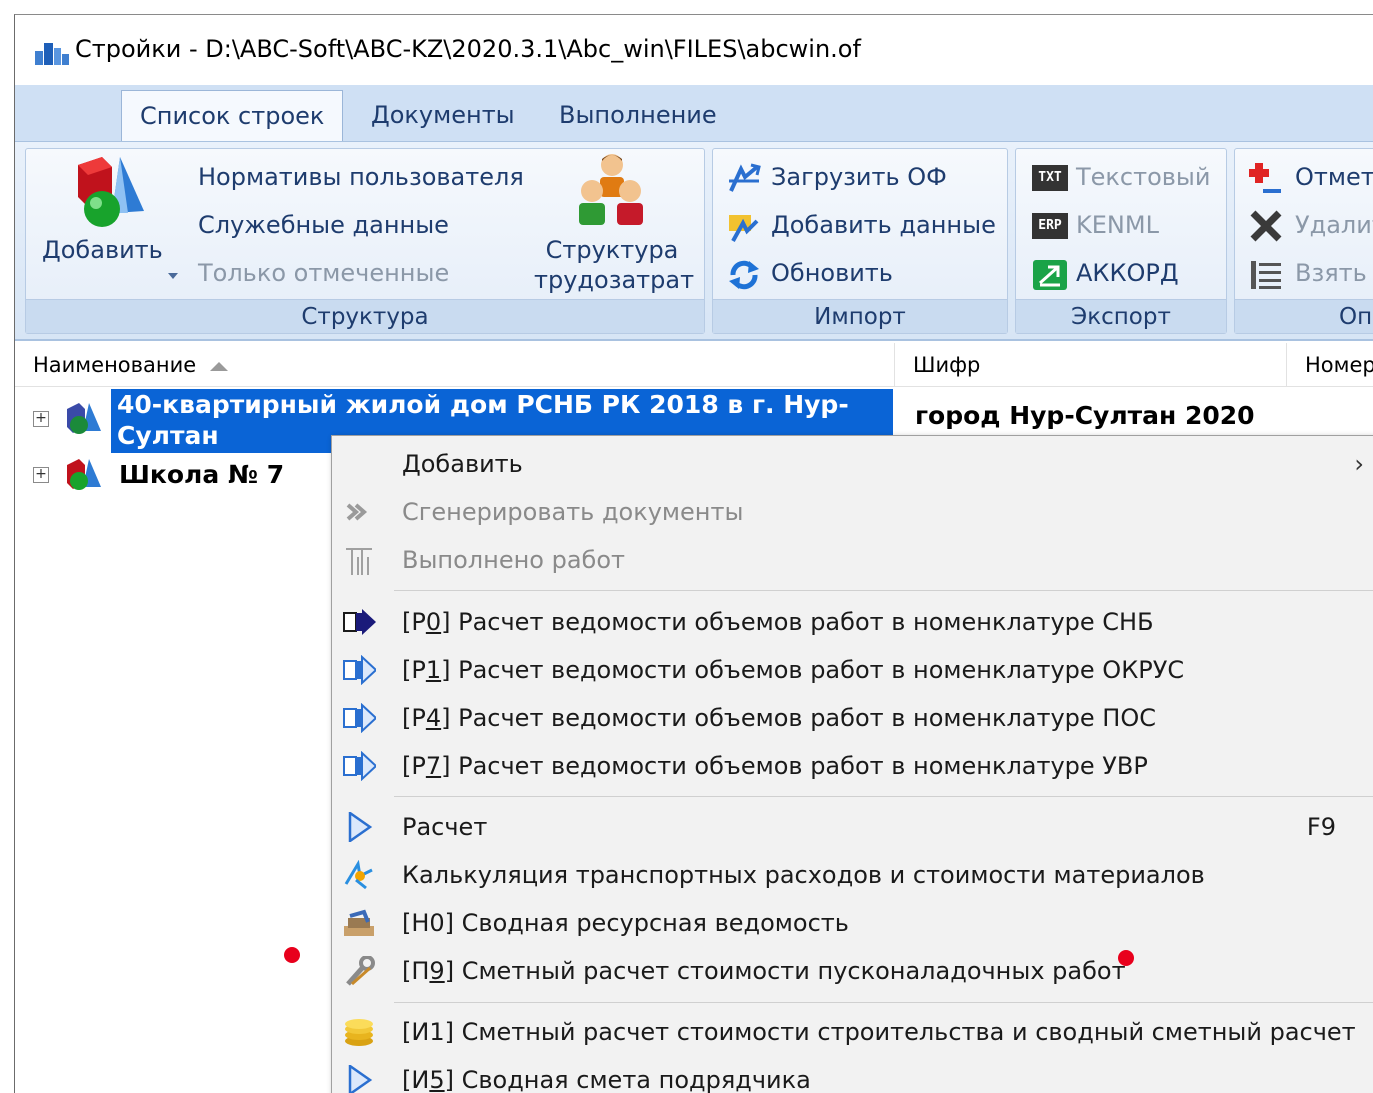 Image resolution: width=1373 pixels, height=1093 pixels. What do you see at coordinates (832, 273) in the screenshot?
I see `refresh-button: Обновить` at bounding box center [832, 273].